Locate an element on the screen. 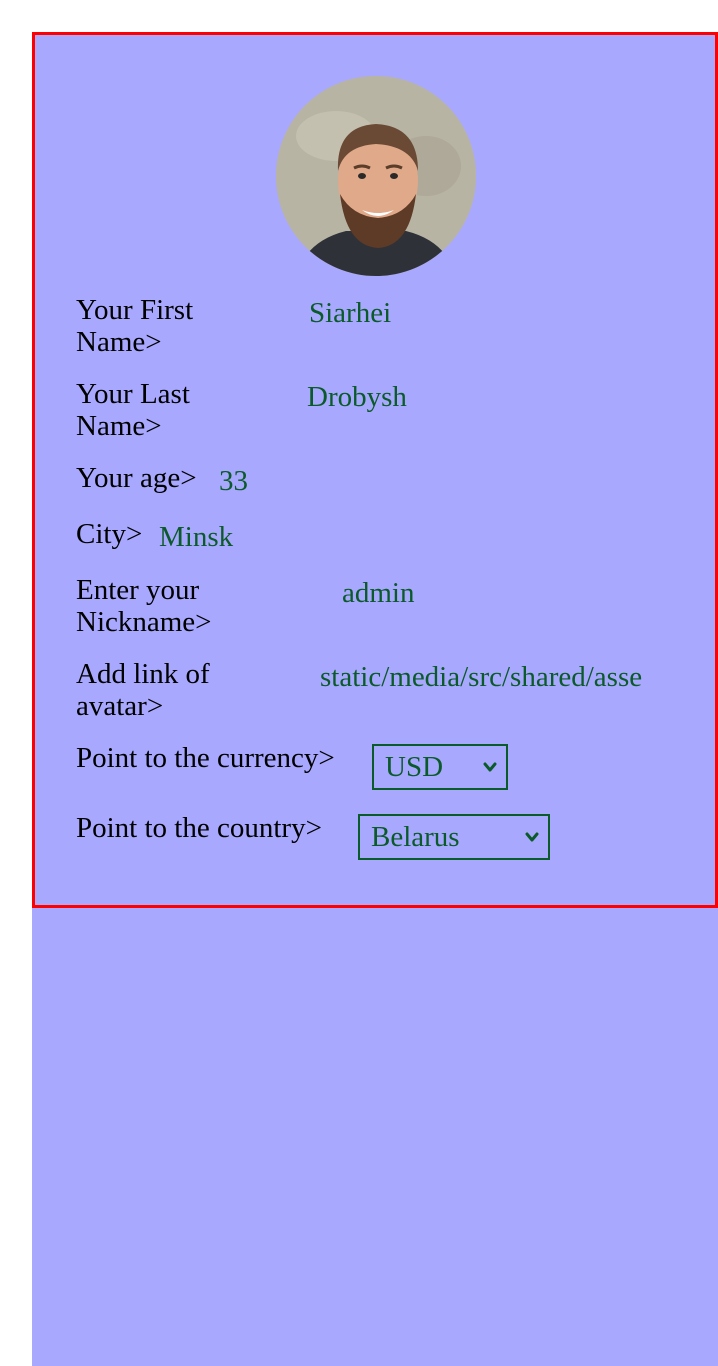  nickname-field: admin is located at coordinates (378, 593).